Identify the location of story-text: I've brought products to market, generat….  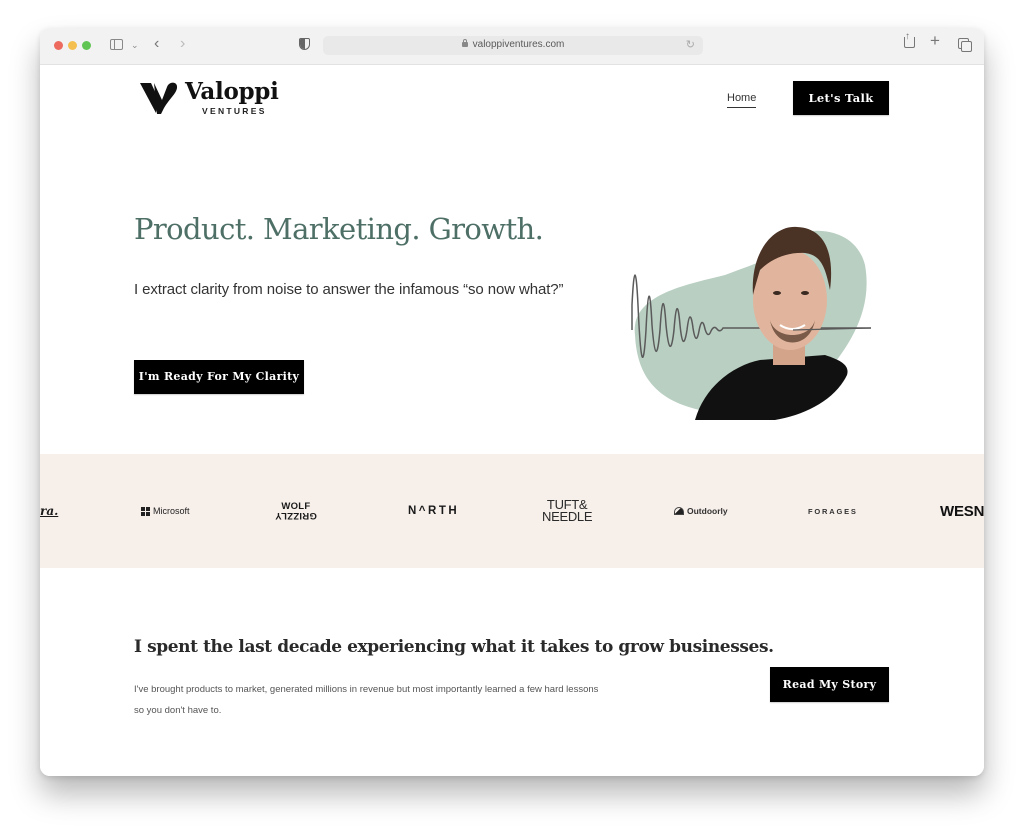
(366, 700).